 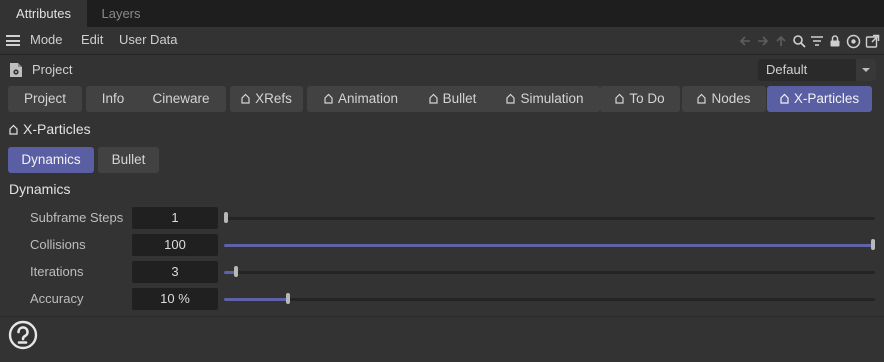 What do you see at coordinates (58, 244) in the screenshot?
I see `param-label: Collisions` at bounding box center [58, 244].